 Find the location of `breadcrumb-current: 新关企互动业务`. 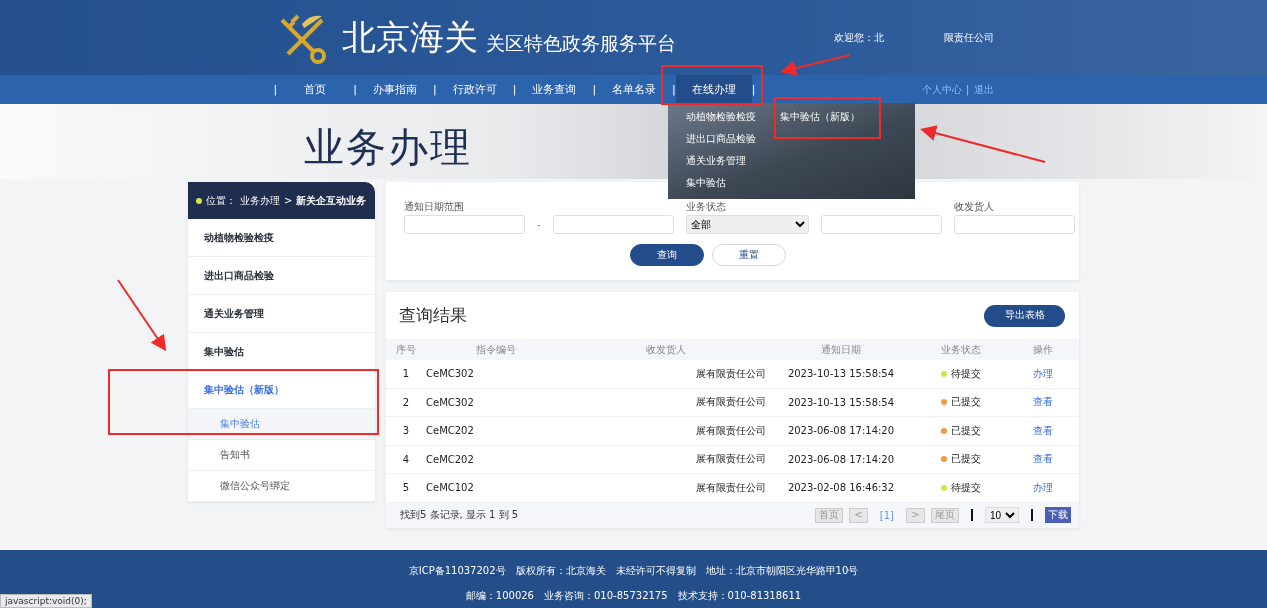

breadcrumb-current: 新关企互动业务 is located at coordinates (331, 200).